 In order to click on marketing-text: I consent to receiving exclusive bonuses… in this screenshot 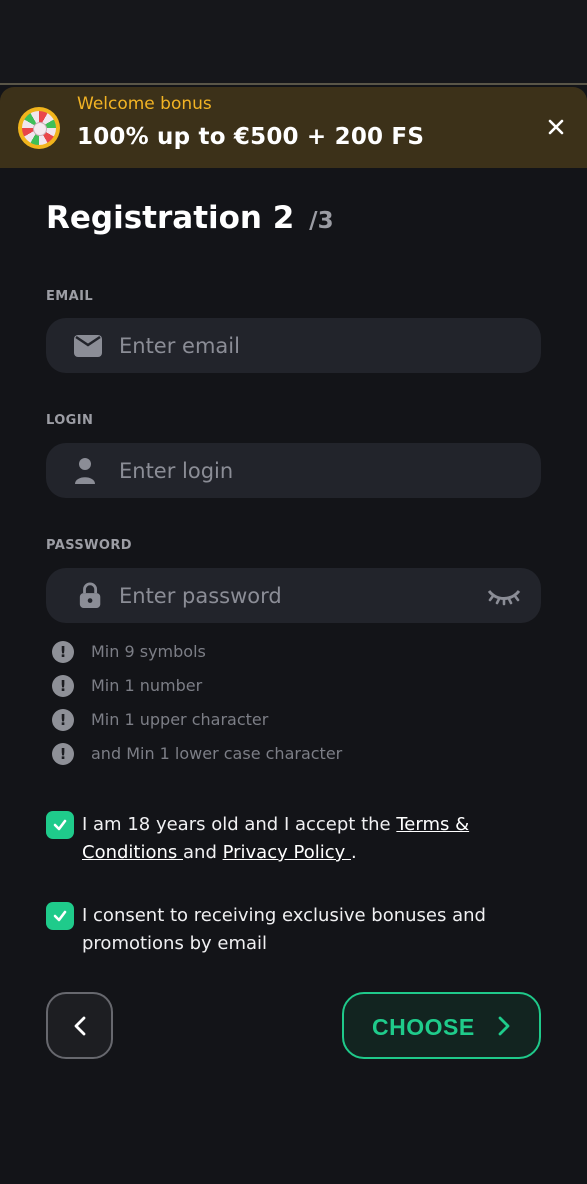, I will do `click(284, 929)`.